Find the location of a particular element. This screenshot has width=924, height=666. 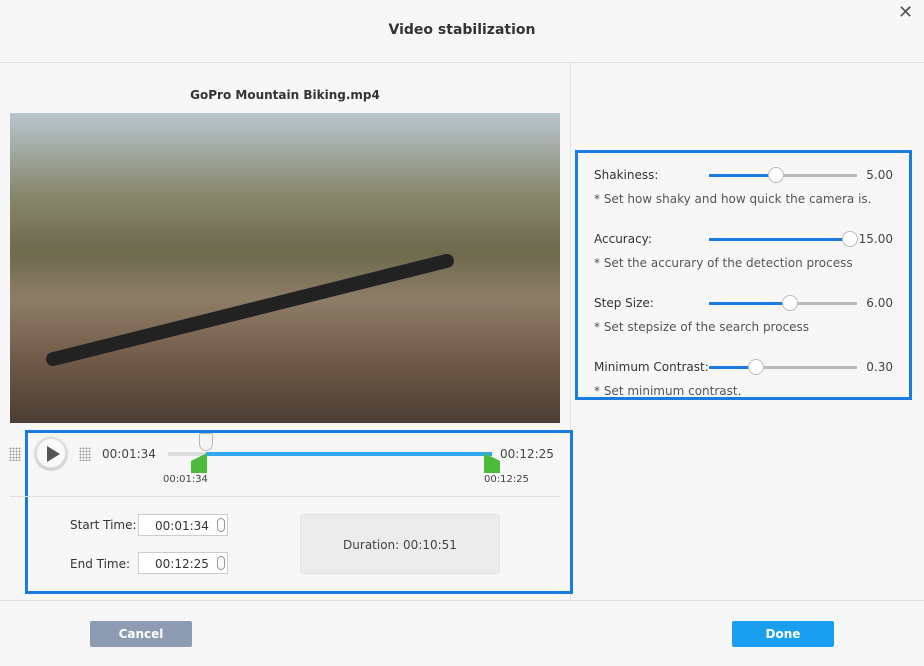

done-button: Done is located at coordinates (783, 634).